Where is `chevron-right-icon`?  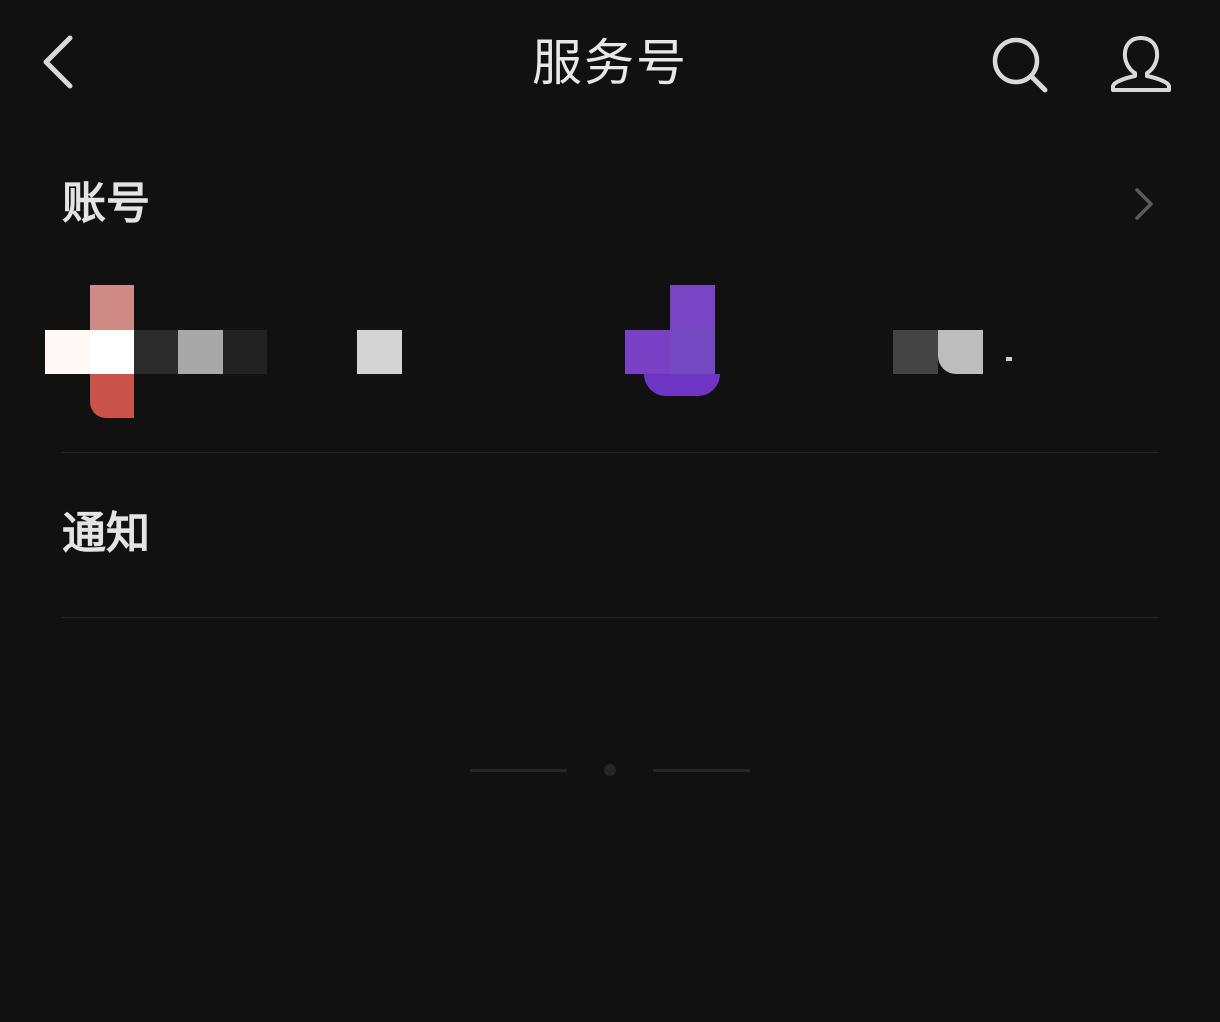
chevron-right-icon is located at coordinates (1144, 204).